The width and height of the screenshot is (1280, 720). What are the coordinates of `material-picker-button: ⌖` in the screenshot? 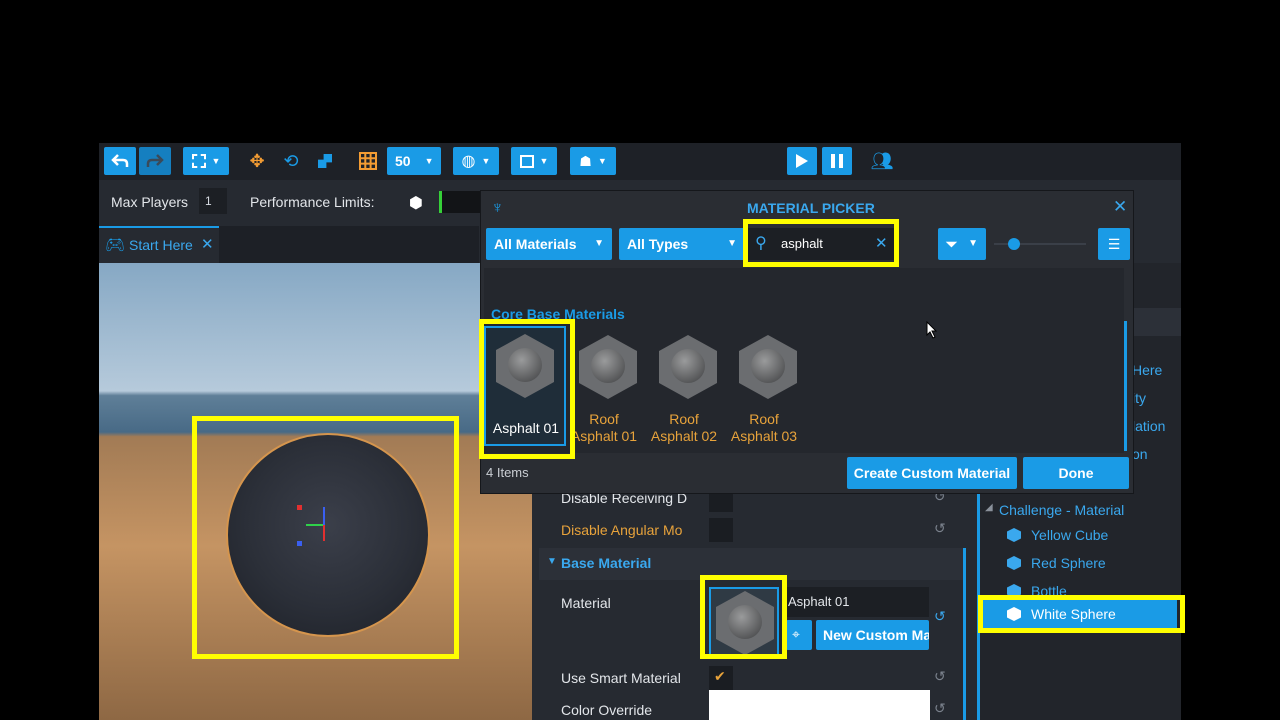 It's located at (799, 635).